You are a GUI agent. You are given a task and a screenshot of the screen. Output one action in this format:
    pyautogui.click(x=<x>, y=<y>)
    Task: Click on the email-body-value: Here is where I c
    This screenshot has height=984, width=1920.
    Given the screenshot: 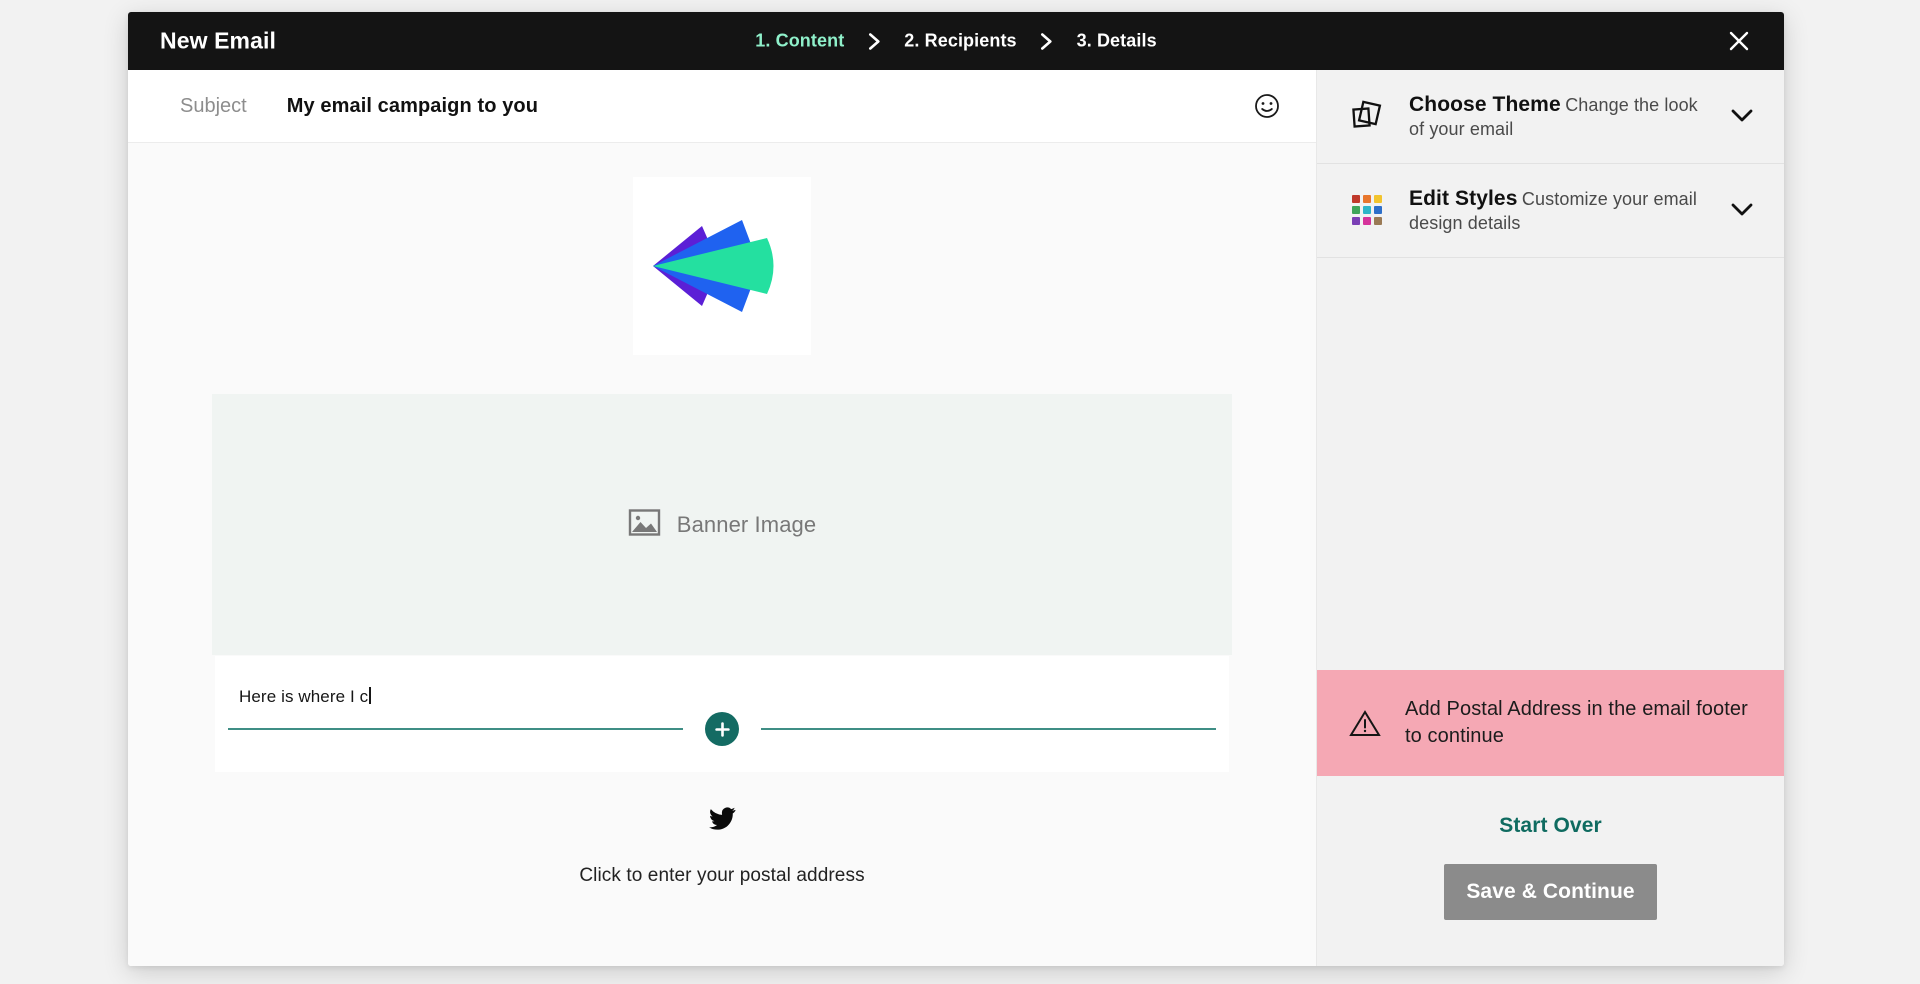 What is the action you would take?
    pyautogui.click(x=304, y=696)
    